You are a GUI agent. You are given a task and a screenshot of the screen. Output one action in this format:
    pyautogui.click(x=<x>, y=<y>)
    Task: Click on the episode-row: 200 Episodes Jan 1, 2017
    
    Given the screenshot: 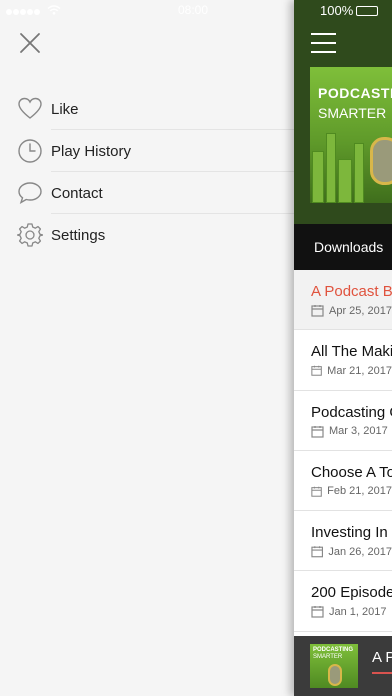 What is the action you would take?
    pyautogui.click(x=343, y=601)
    